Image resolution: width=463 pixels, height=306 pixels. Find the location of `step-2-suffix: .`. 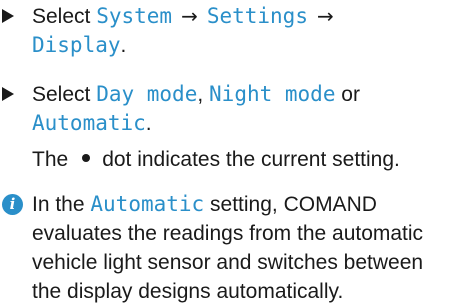

step-2-suffix: . is located at coordinates (148, 123).